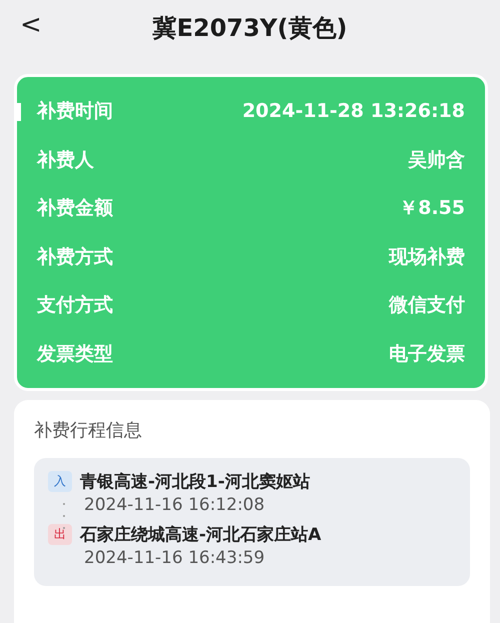  What do you see at coordinates (174, 558) in the screenshot?
I see `stop-time: 2024-11-16 16:43:59` at bounding box center [174, 558].